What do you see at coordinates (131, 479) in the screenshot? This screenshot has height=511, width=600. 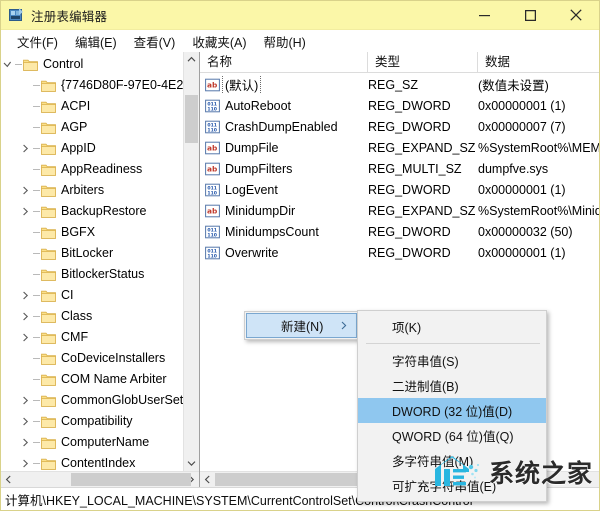 I see `tree-hscroll-thumb` at bounding box center [131, 479].